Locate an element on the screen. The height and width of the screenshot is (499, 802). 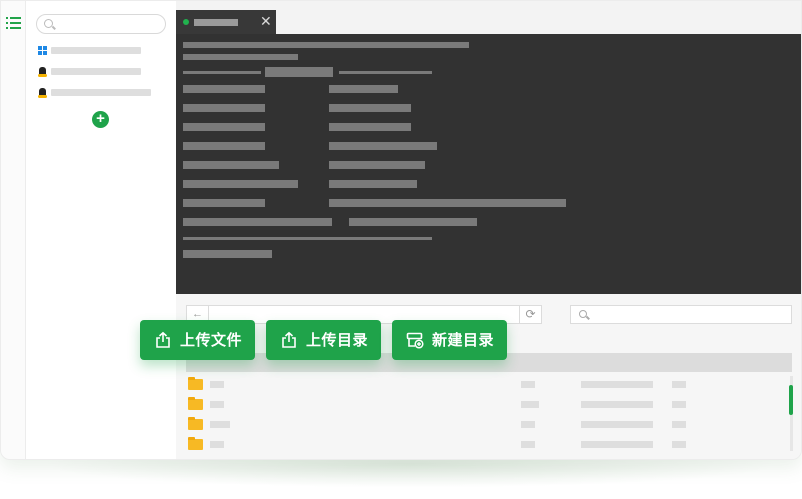
upload-file-button: 上传文件 is located at coordinates (197, 340).